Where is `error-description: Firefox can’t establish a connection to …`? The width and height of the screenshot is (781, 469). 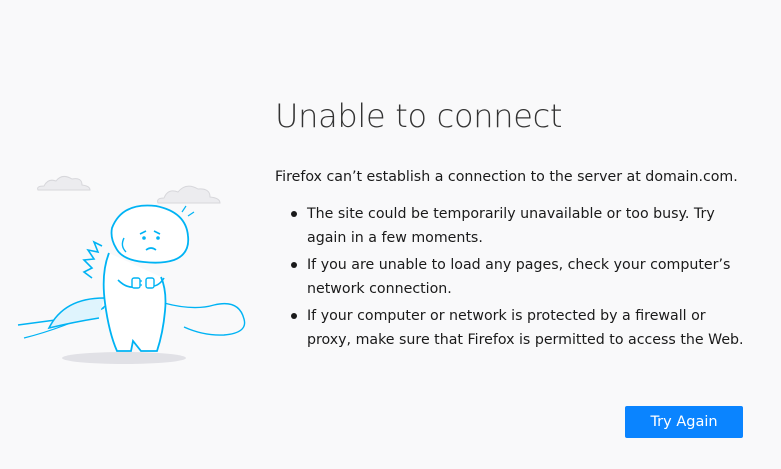 error-description: Firefox can’t establish a connection to … is located at coordinates (506, 177).